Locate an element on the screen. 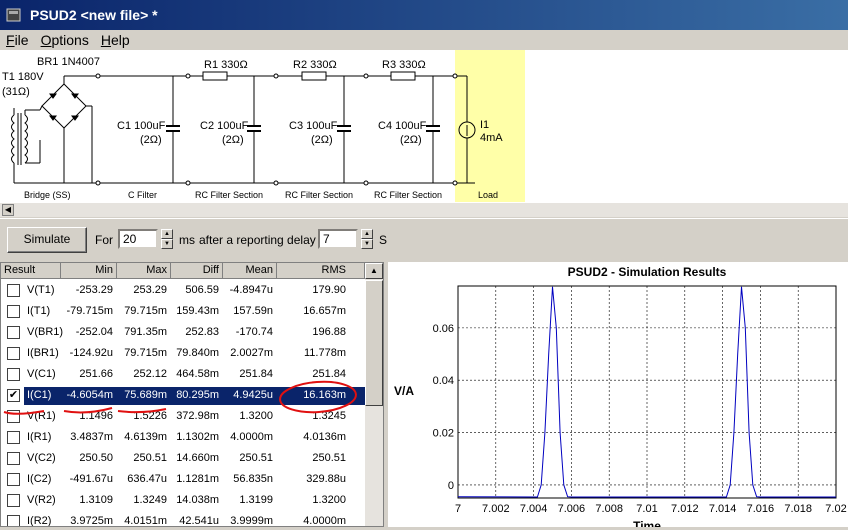  cell-max: 4.6139m is located at coordinates (145, 437).